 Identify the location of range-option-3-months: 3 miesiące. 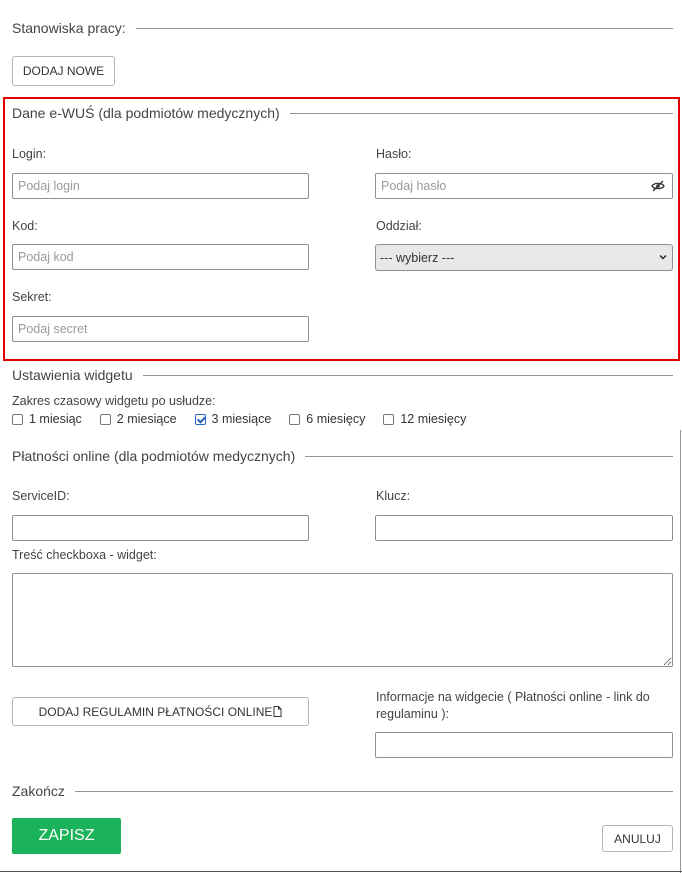
(233, 419).